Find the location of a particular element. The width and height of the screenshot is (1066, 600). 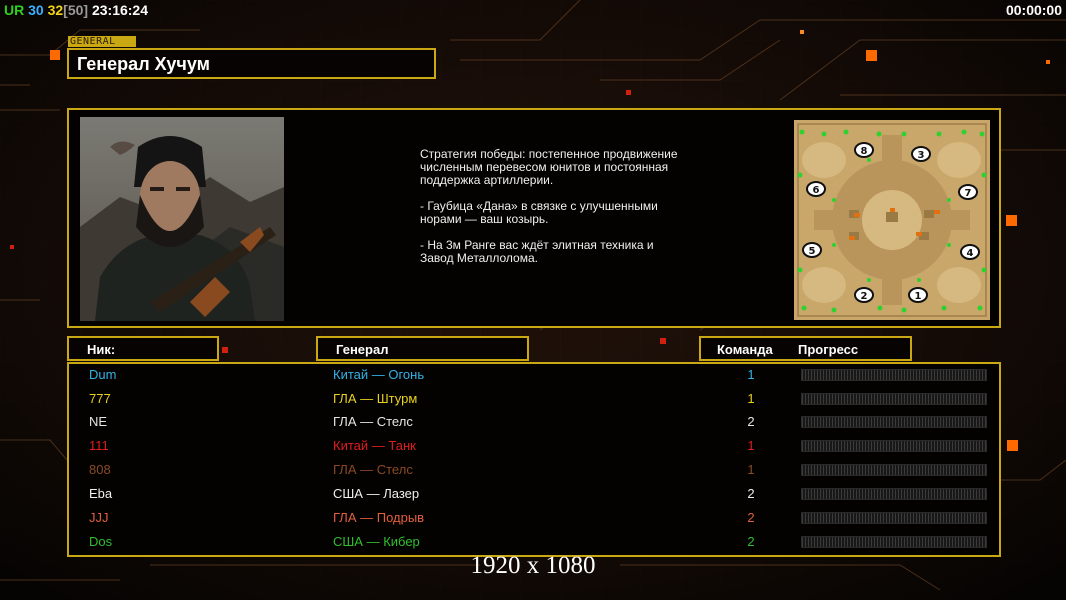

map-slot-label: 4 is located at coordinates (970, 253).